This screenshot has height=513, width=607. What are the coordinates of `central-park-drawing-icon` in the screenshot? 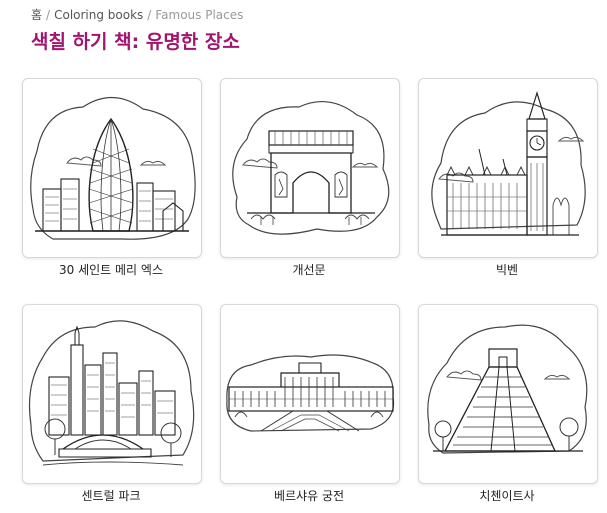 It's located at (111, 393).